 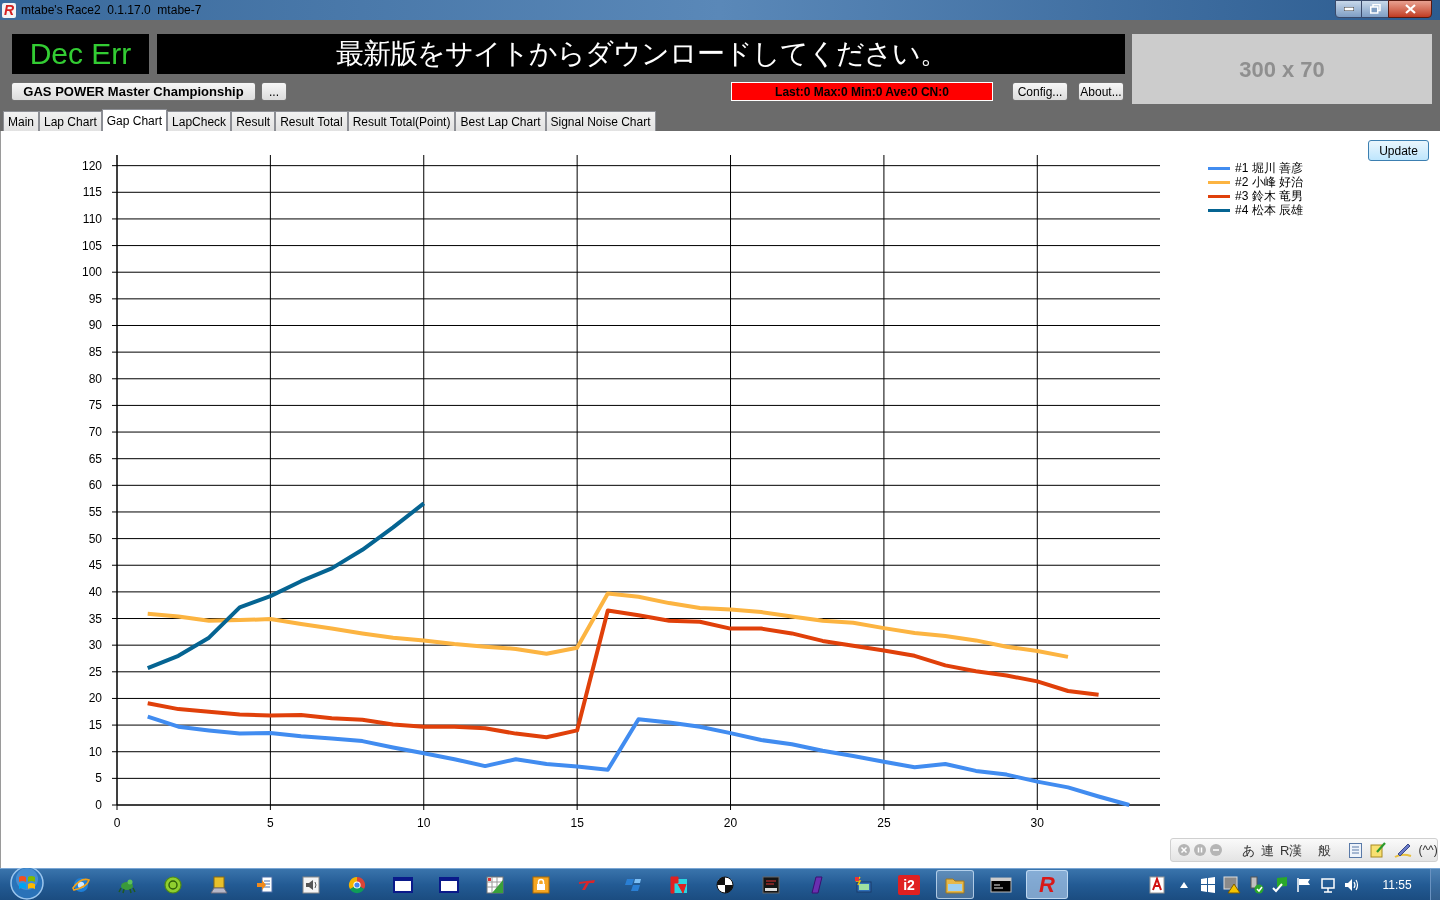 What do you see at coordinates (357, 884) in the screenshot?
I see `wheel-icon` at bounding box center [357, 884].